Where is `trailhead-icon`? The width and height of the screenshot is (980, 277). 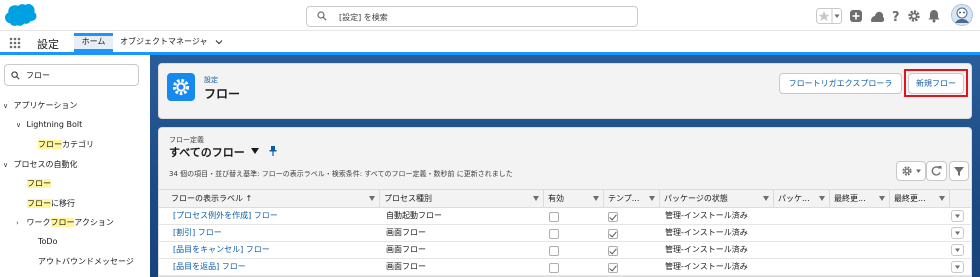 trailhead-icon is located at coordinates (877, 16).